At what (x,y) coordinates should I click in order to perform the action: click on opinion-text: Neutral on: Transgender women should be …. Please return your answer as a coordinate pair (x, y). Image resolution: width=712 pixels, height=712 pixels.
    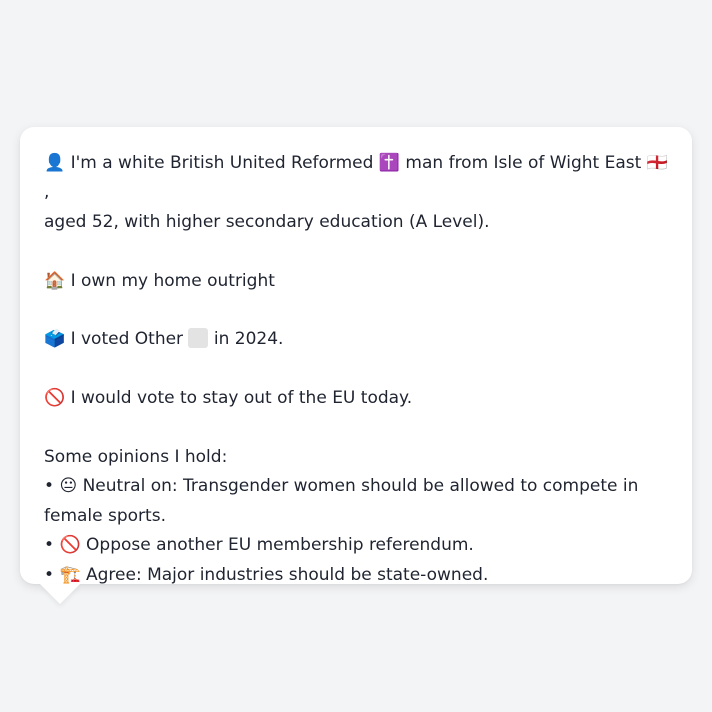
    Looking at the image, I should click on (341, 501).